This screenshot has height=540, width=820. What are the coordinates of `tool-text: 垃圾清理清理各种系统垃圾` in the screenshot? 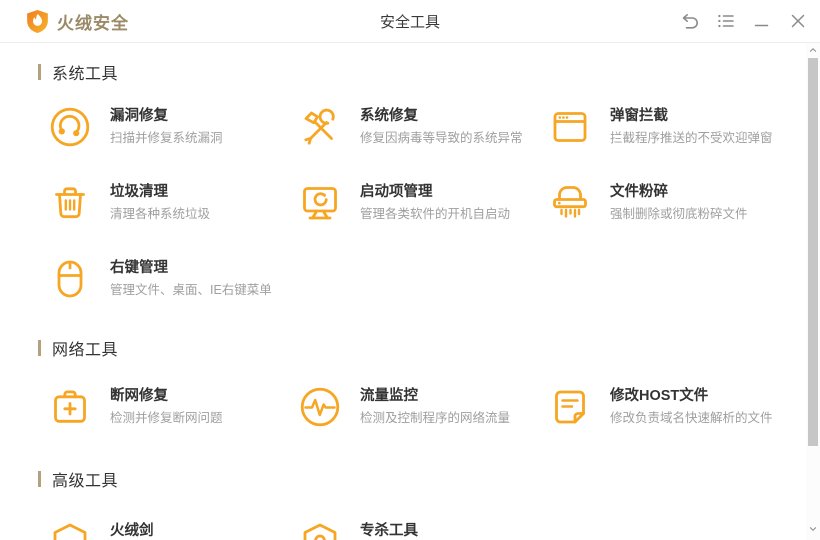 It's located at (160, 207).